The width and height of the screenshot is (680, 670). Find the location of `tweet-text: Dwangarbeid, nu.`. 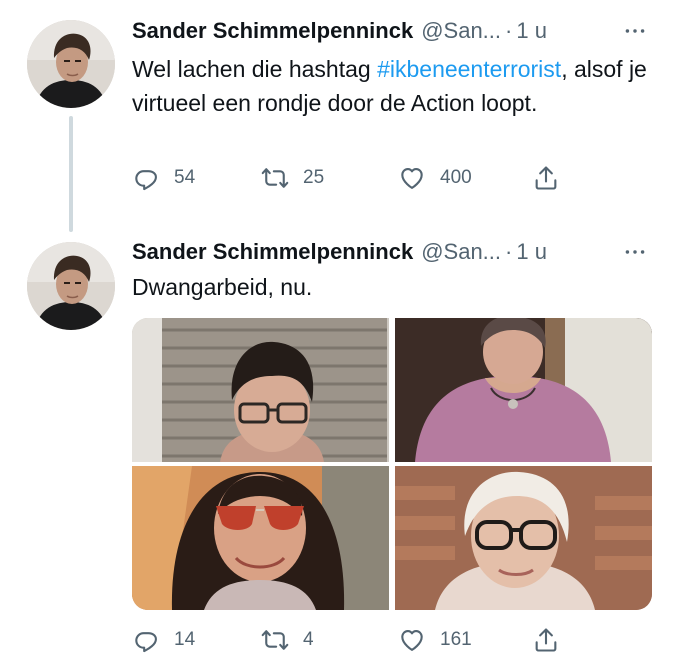

tweet-text: Dwangarbeid, nu. is located at coordinates (222, 287).